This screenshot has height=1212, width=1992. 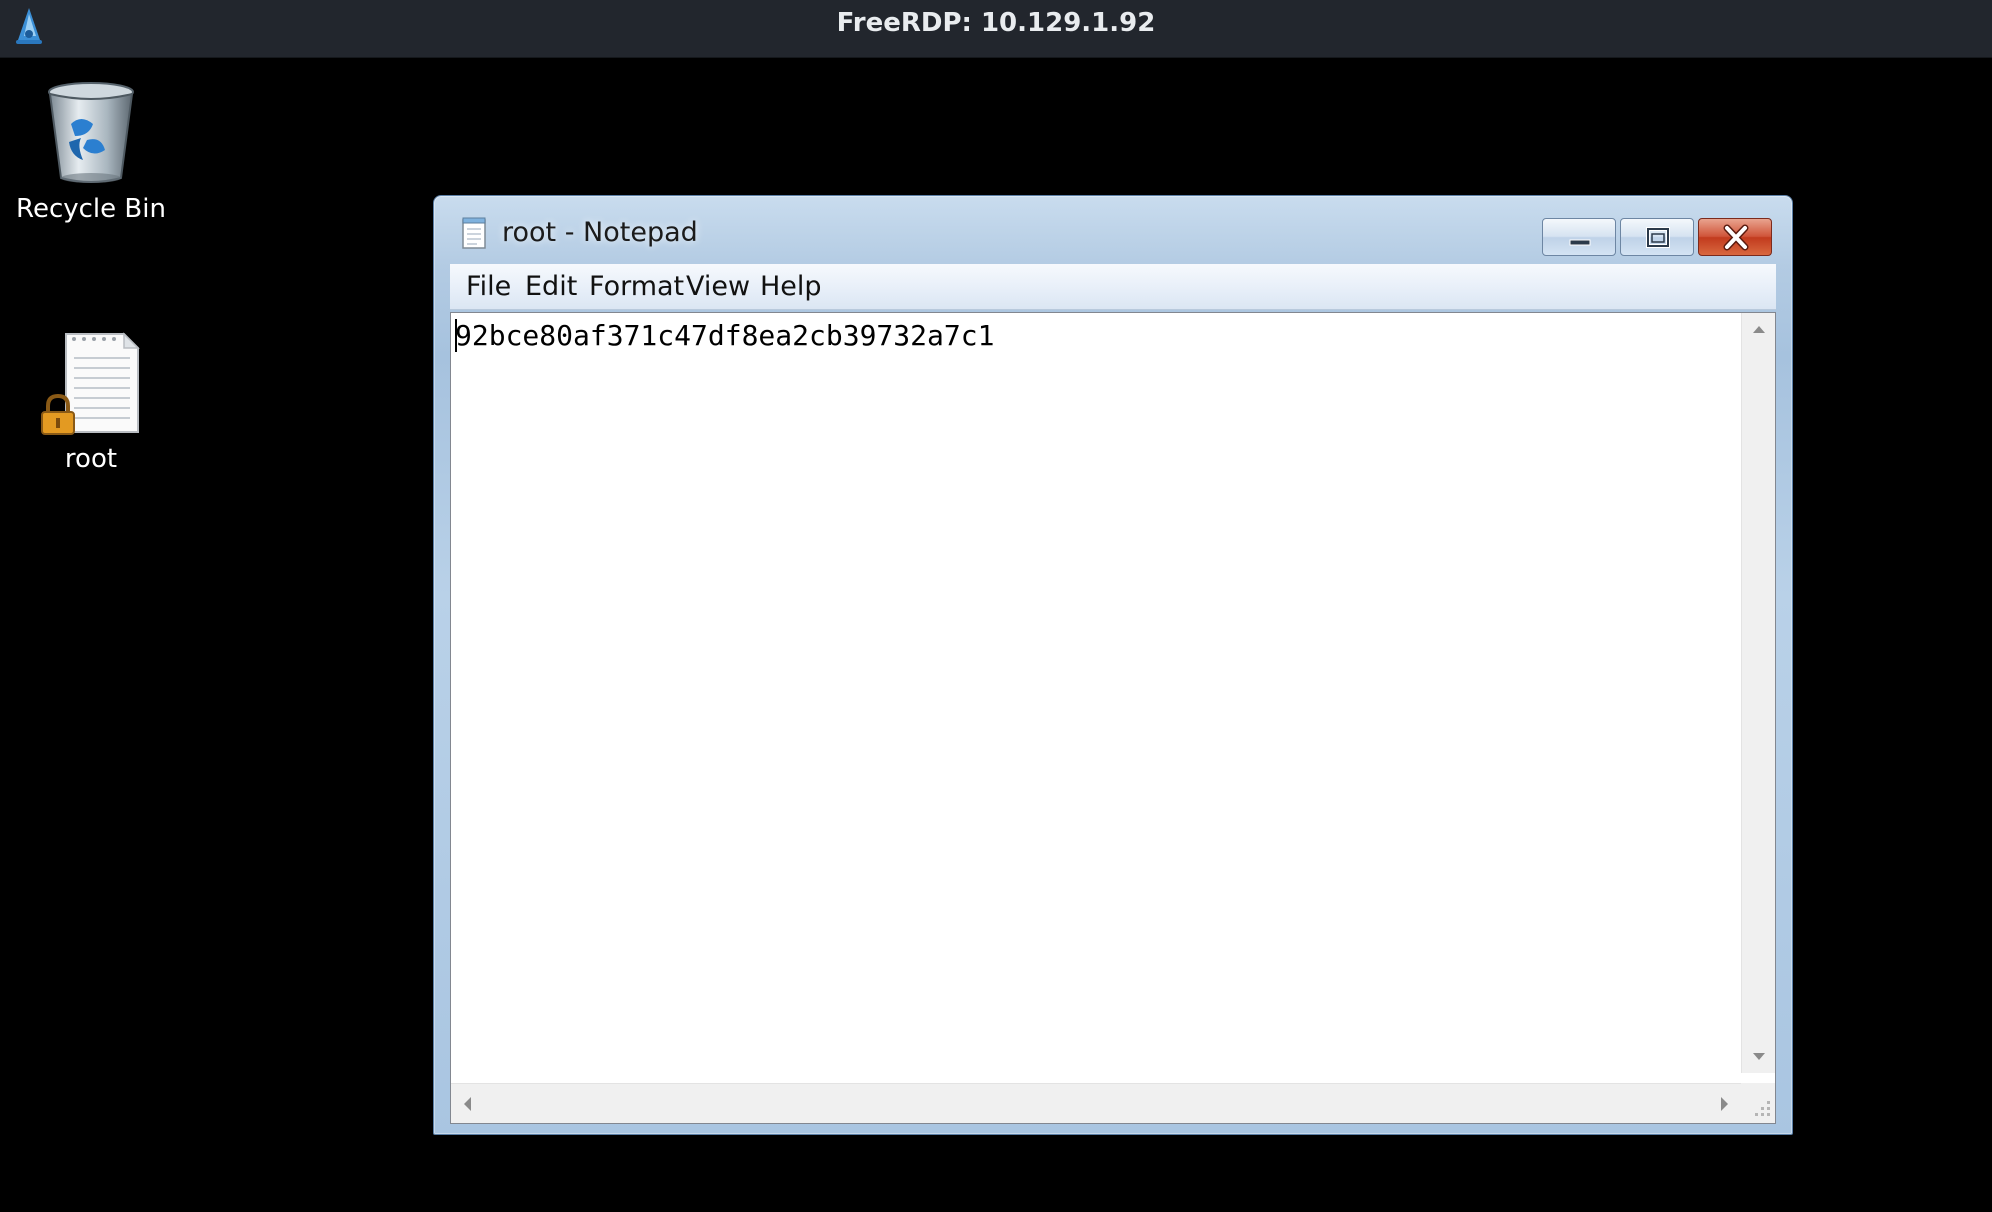 I want to click on document-text: 92bce80af371c47df8ea2cb39732a7c1, so click(x=724, y=335).